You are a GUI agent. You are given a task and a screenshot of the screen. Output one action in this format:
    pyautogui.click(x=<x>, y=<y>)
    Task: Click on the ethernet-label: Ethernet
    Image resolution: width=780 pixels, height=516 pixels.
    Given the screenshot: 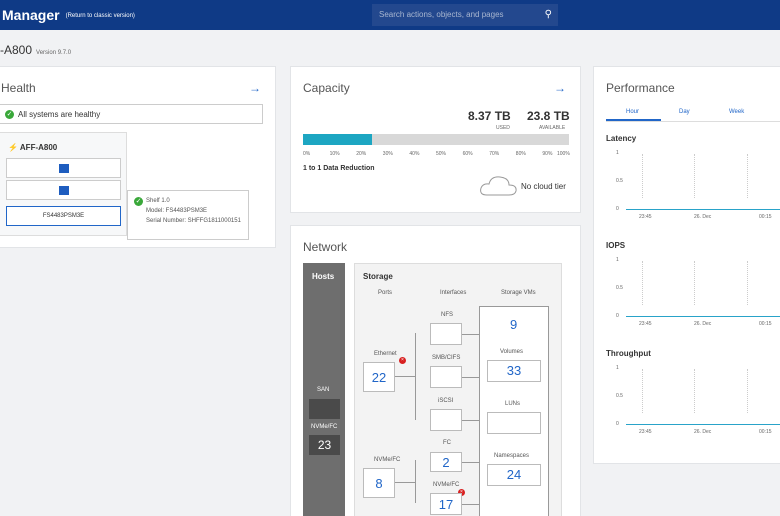 What is the action you would take?
    pyautogui.click(x=385, y=354)
    